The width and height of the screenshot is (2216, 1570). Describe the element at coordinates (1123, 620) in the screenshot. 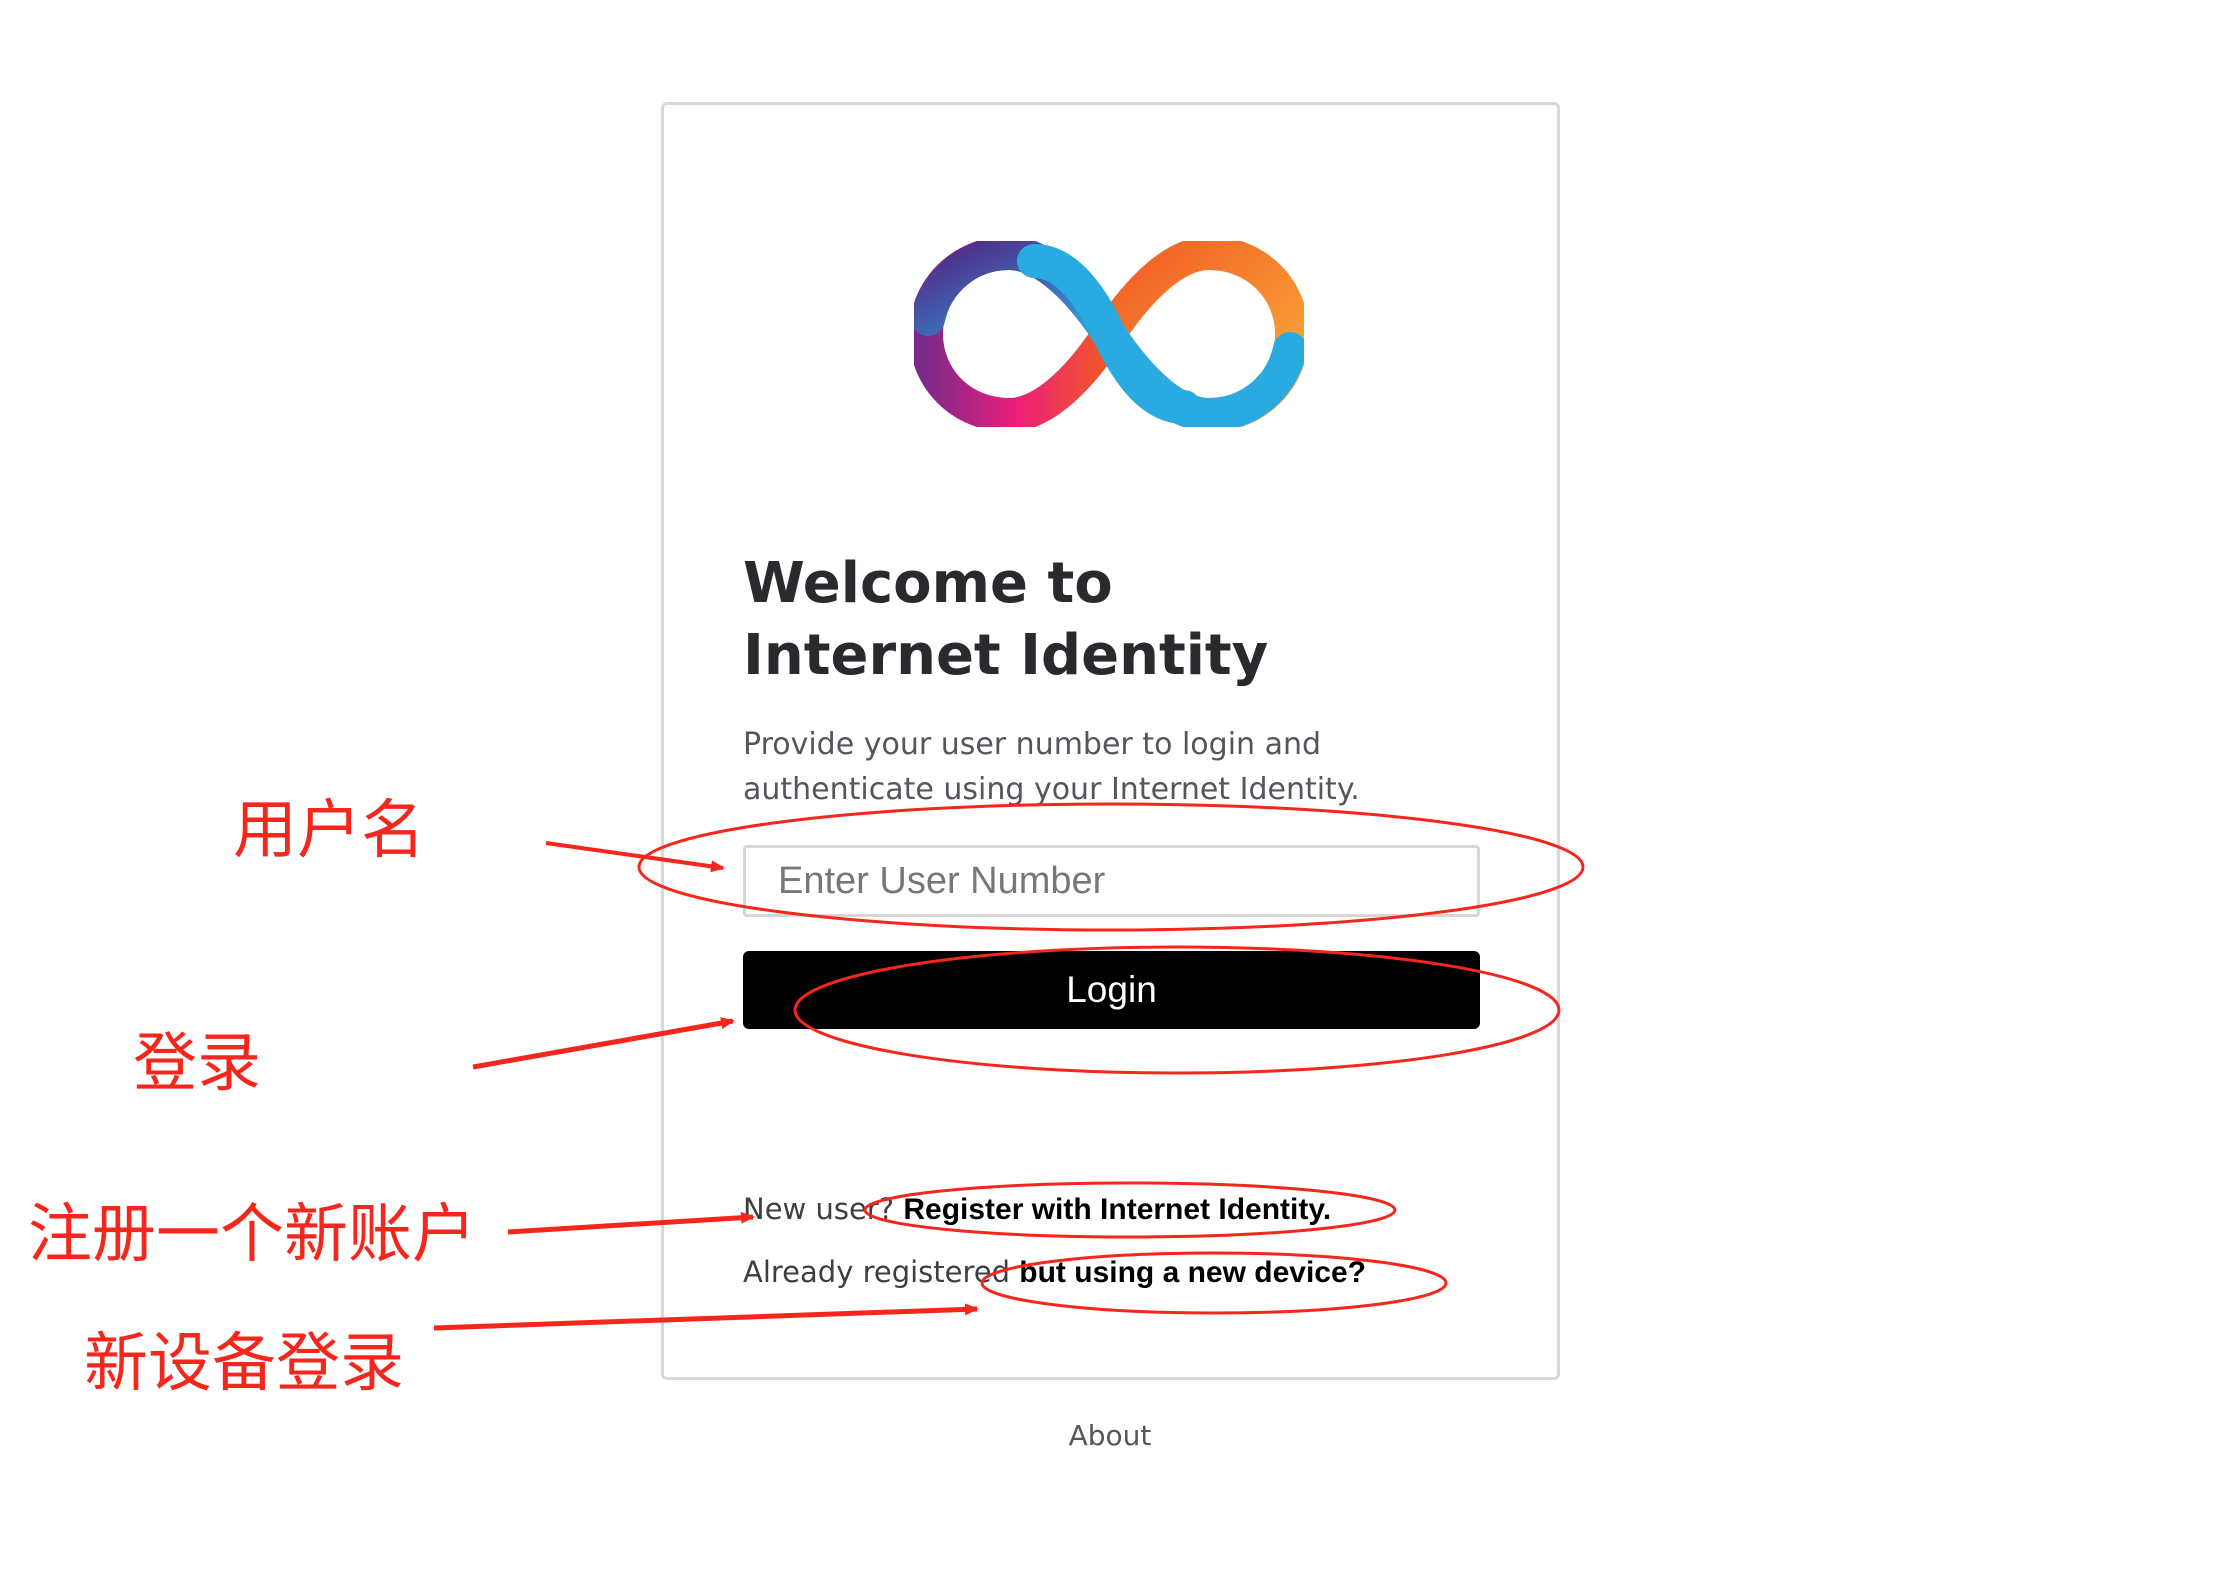

I see `page-title: Welcome to Internet Identity` at that location.